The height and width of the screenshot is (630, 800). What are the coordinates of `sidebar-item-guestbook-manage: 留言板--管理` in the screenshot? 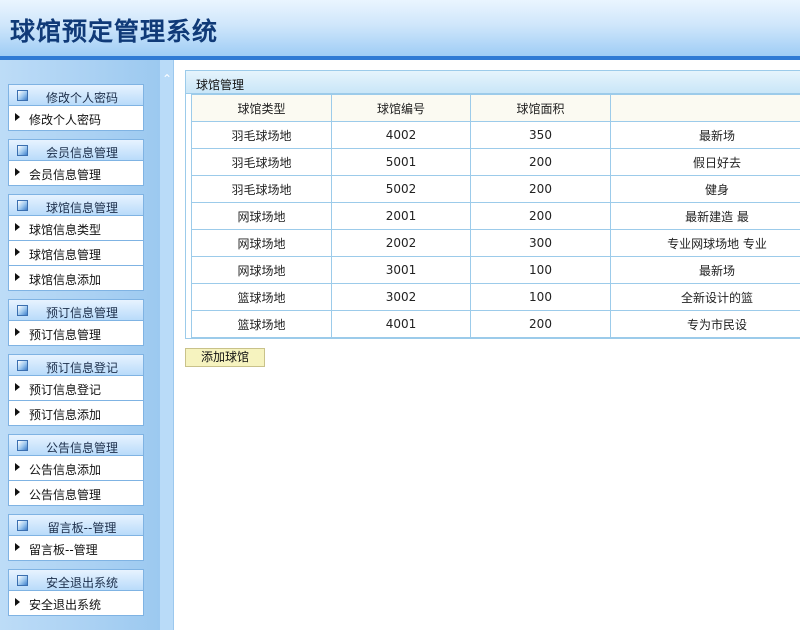 It's located at (76, 548).